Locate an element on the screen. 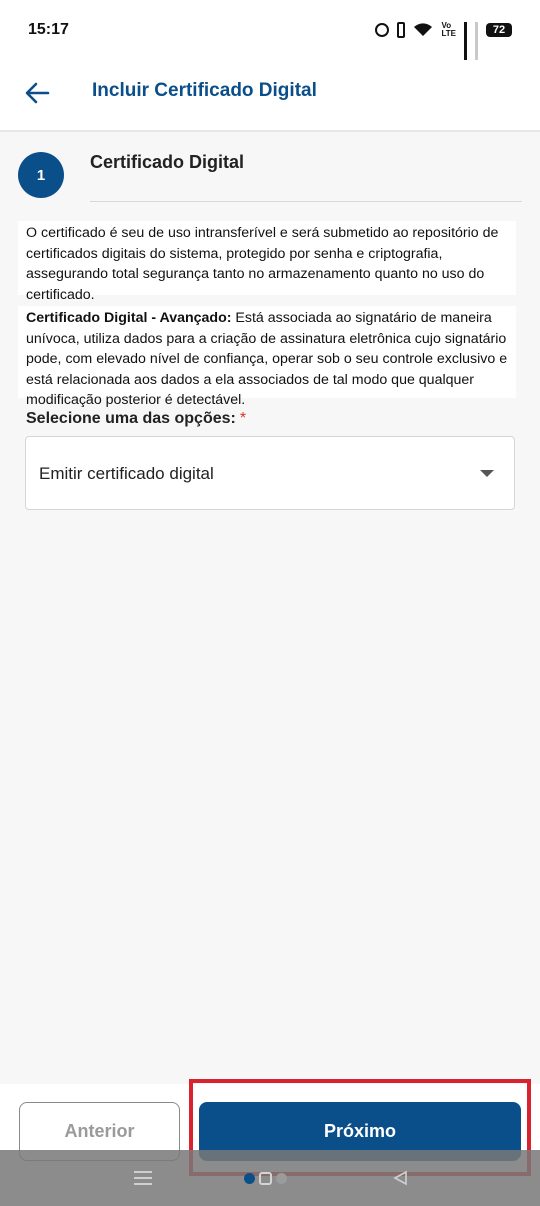 The image size is (540, 1206). select-label: Selecione uma das opções: * is located at coordinates (136, 419).